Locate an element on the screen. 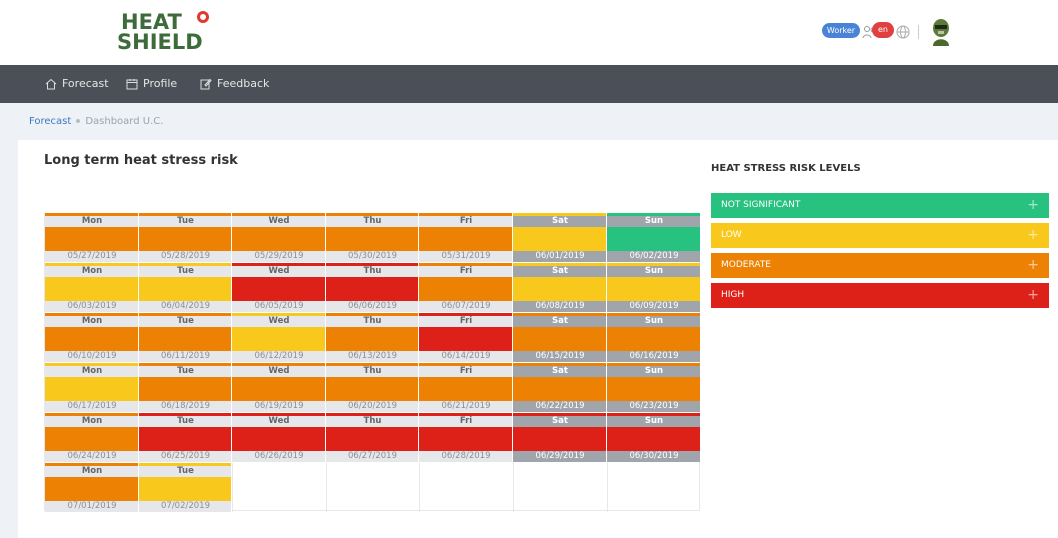  calendar-day: Mon 06/03/2019 is located at coordinates (92, 287).